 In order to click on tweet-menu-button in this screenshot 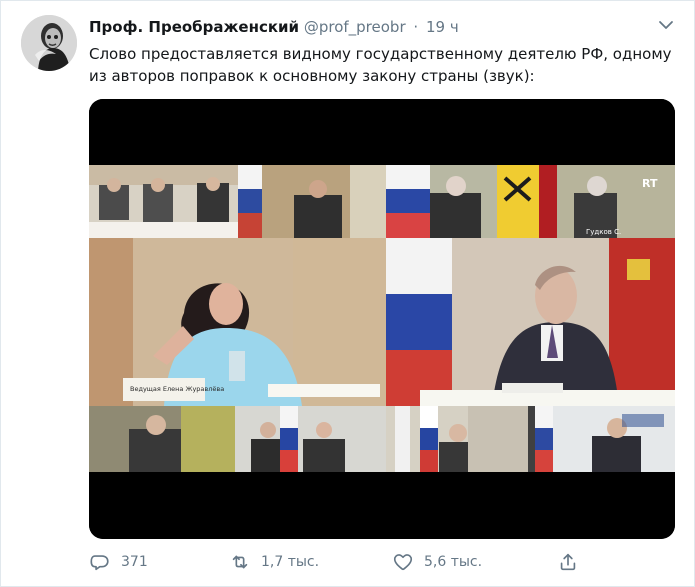, I will do `click(666, 25)`.